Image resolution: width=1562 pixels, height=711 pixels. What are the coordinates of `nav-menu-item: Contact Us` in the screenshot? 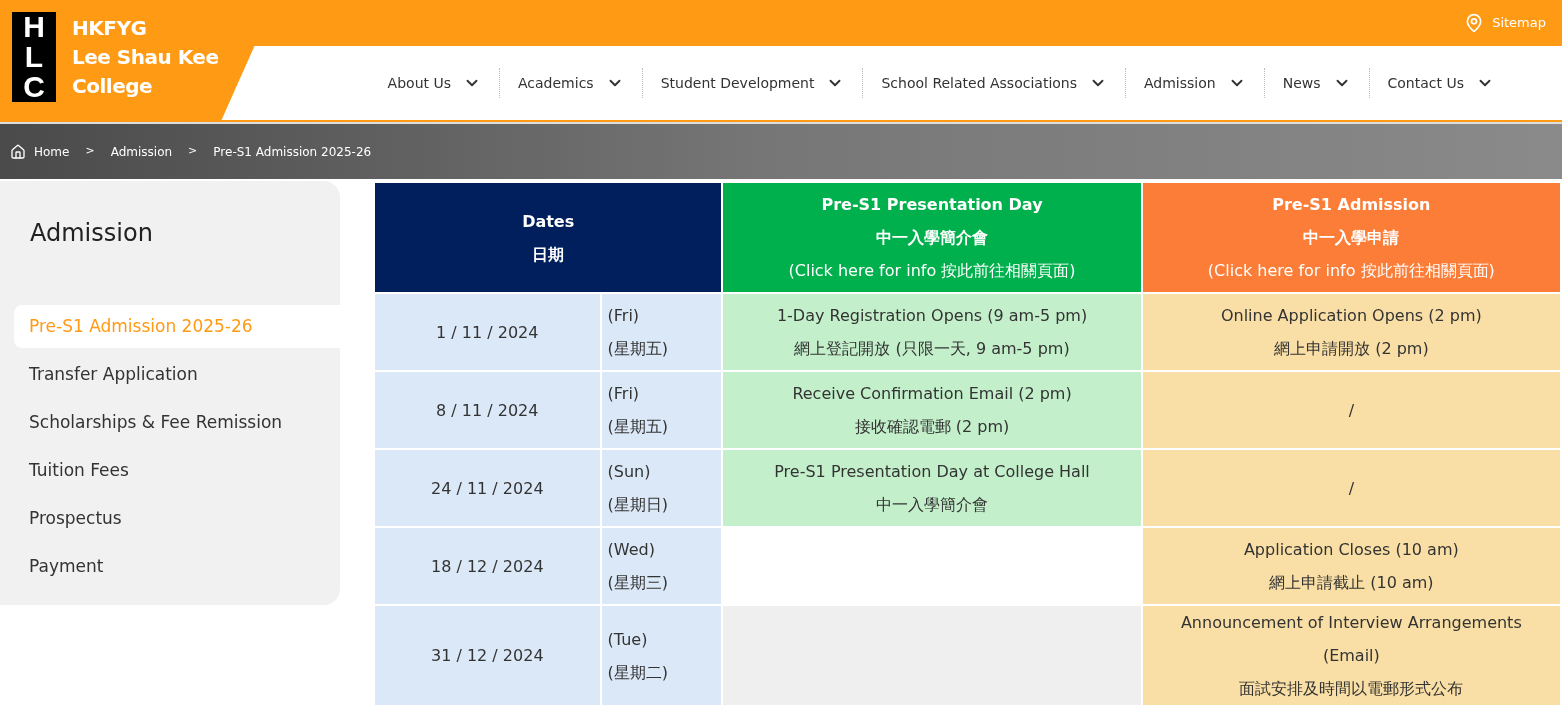 It's located at (1440, 83).